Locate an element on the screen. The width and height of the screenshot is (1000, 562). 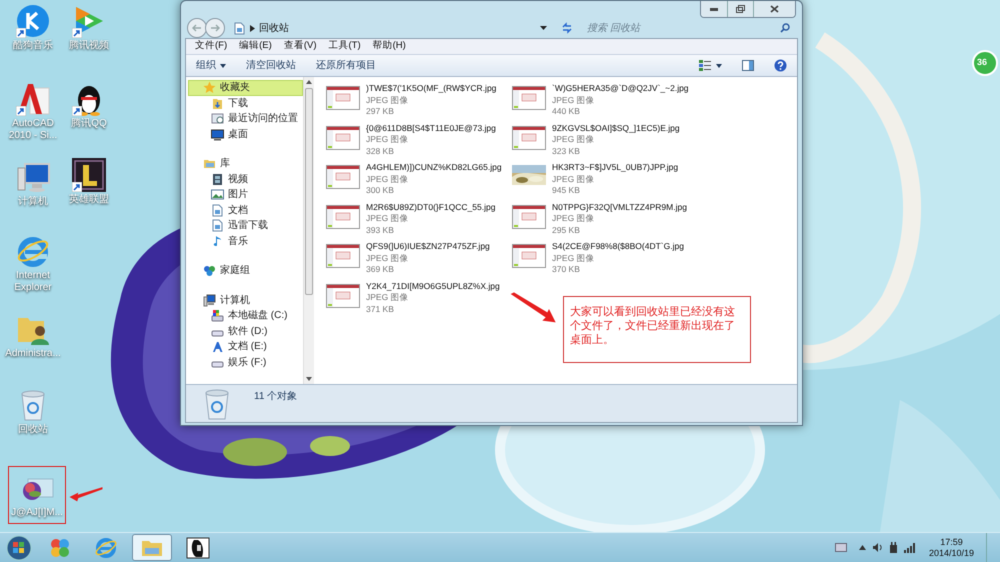
volume-icon is located at coordinates (877, 547).